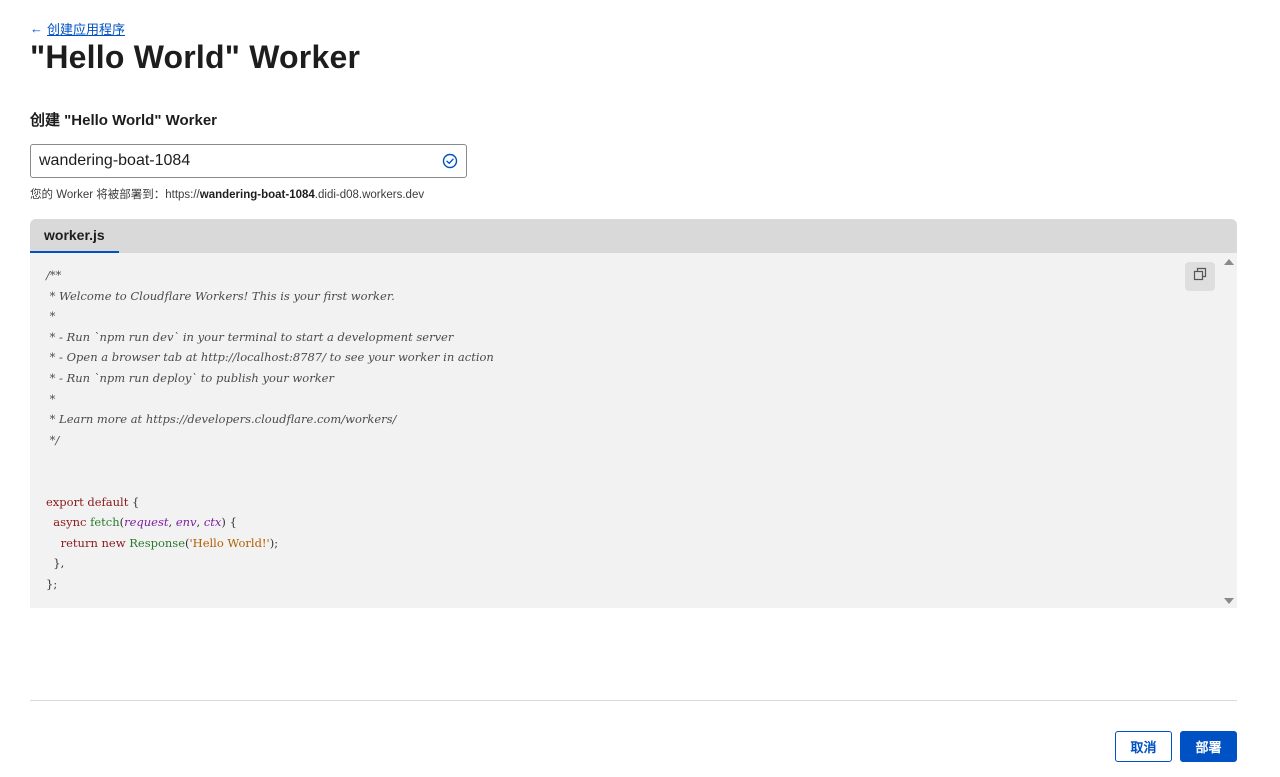 The image size is (1280, 777). I want to click on code-line: async fetch(request, env, ctx) {, so click(633, 522).